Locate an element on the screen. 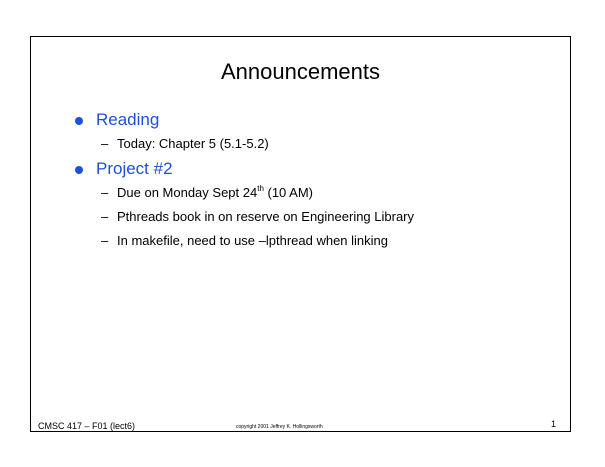 This screenshot has height=467, width=605. bullet-heading: Project #2 is located at coordinates (134, 168).